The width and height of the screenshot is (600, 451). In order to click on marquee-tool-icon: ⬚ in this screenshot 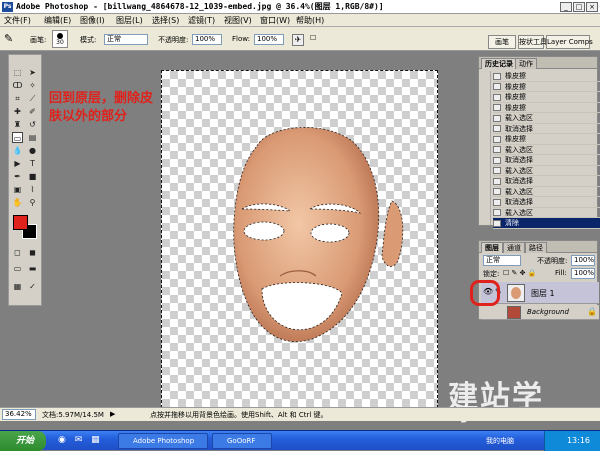, I will do `click(17, 72)`.